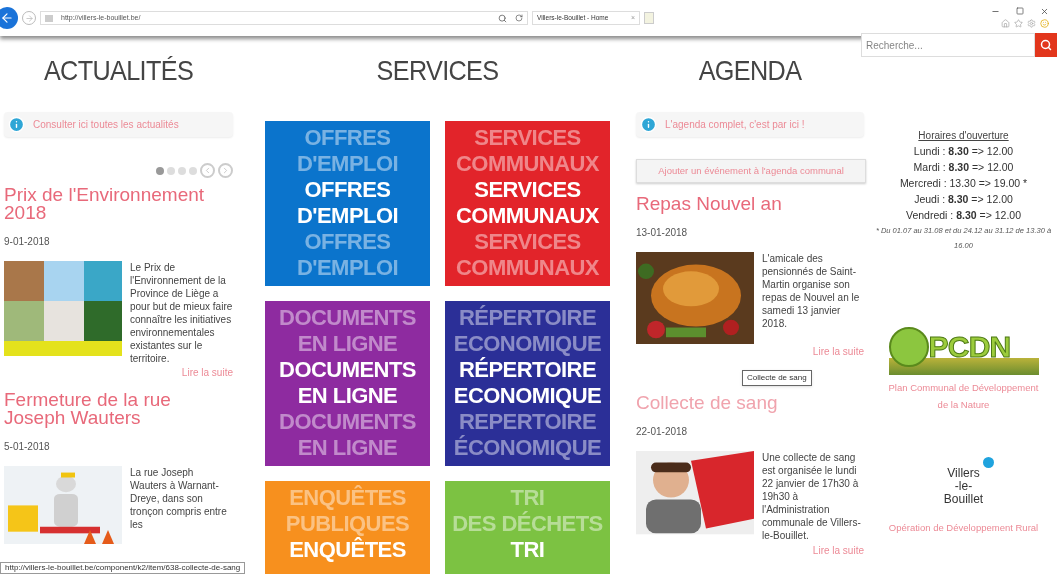 The width and height of the screenshot is (1057, 574). I want to click on opening-hours-row-text: Mercredi : 13.30 => 19.00 *, so click(963, 183).